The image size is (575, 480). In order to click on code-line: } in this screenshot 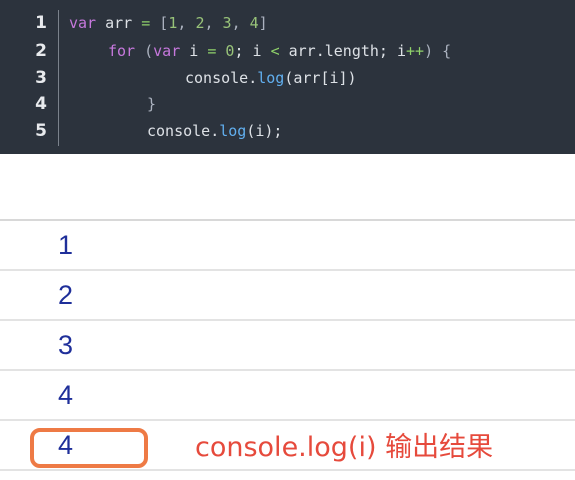, I will do `click(151, 104)`.